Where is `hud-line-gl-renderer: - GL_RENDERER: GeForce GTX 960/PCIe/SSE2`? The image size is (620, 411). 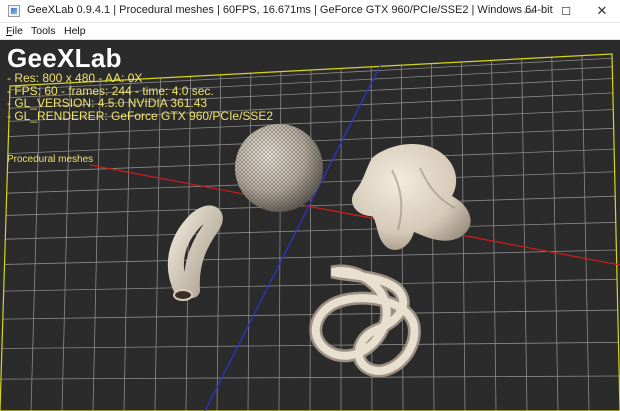 hud-line-gl-renderer: - GL_RENDERER: GeForce GTX 960/PCIe/SSE2 is located at coordinates (140, 115).